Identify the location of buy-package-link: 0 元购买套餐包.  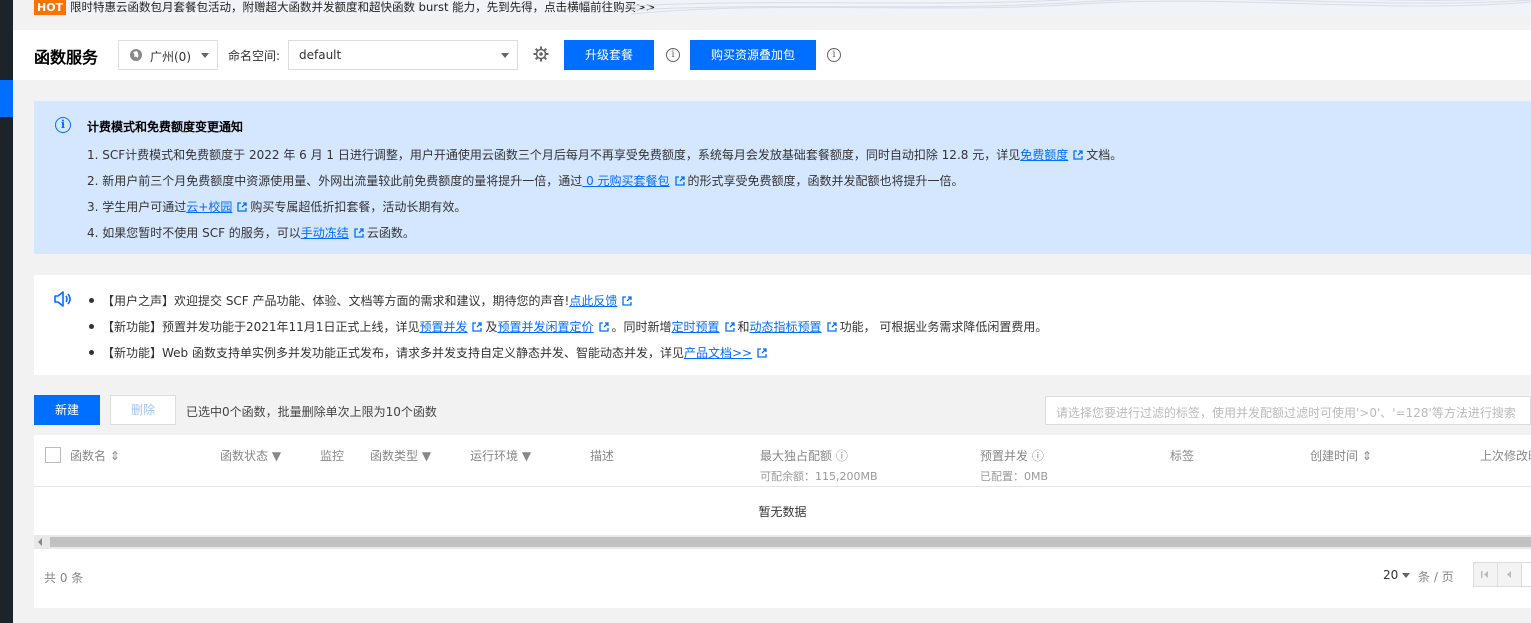
(625, 181).